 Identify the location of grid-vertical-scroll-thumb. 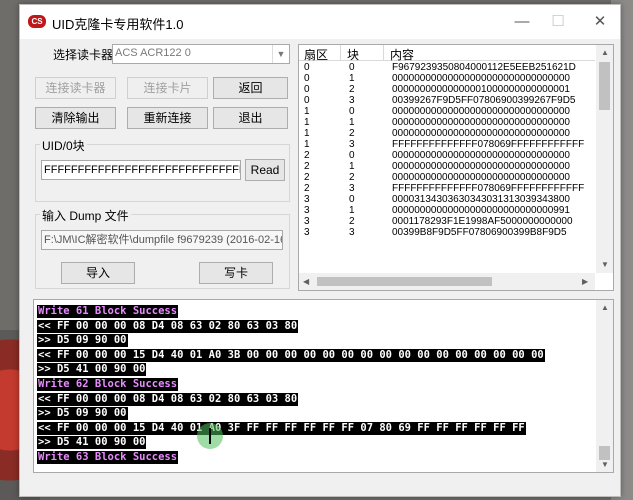
(604, 86).